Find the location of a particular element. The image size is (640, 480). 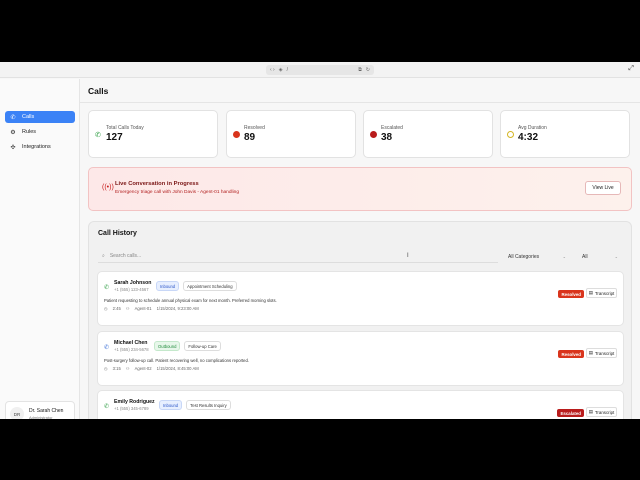

caller-number: +1 (555) 345-6789 is located at coordinates (131, 408).